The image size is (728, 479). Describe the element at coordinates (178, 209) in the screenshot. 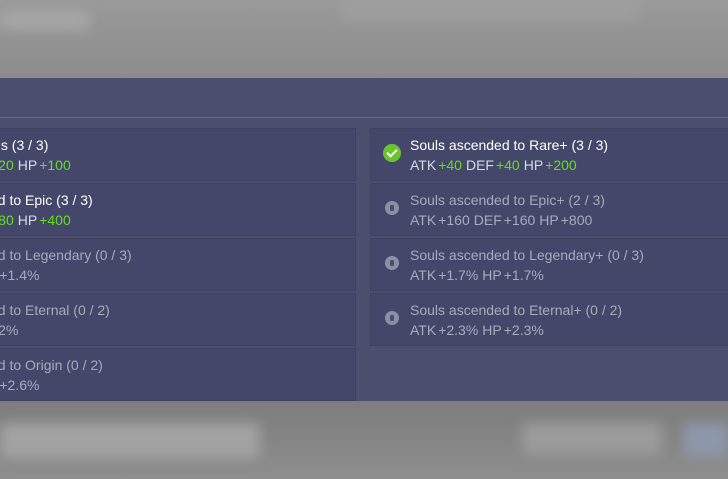

I see `bonus-row: ed to Epic (3 / 3) +80HP+400` at that location.